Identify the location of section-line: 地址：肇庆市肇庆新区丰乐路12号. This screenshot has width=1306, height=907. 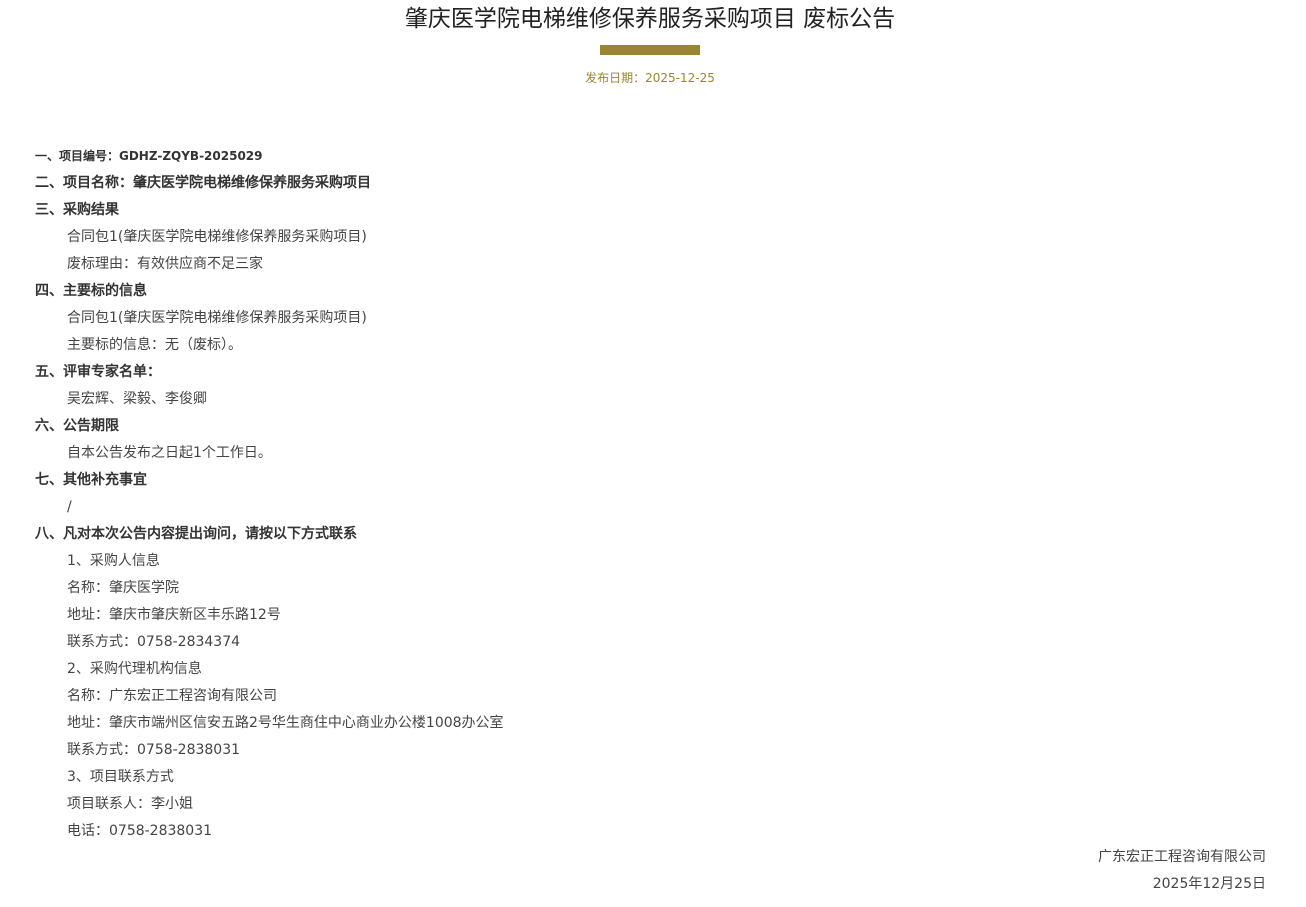
(174, 615).